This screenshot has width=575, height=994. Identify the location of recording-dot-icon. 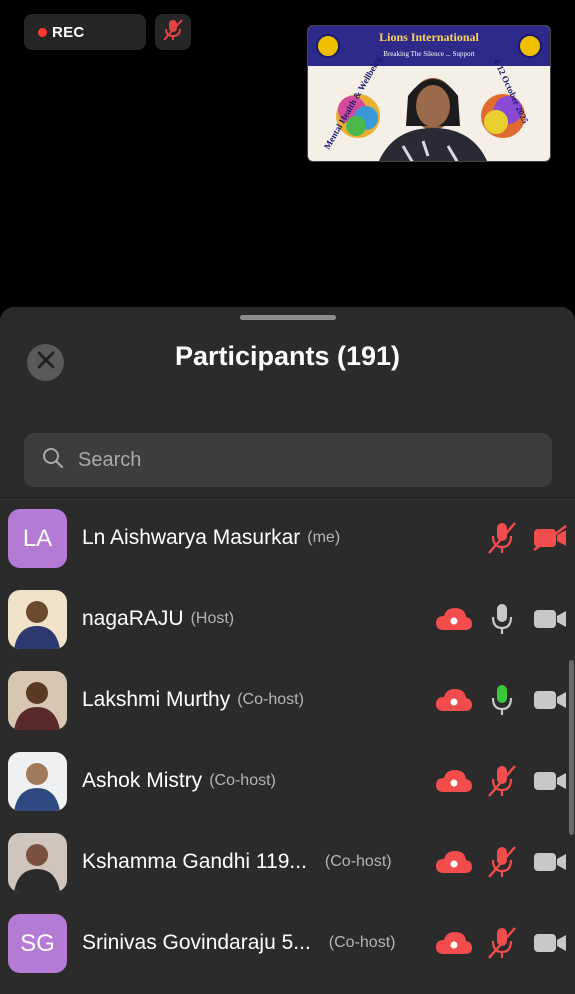
(42, 32).